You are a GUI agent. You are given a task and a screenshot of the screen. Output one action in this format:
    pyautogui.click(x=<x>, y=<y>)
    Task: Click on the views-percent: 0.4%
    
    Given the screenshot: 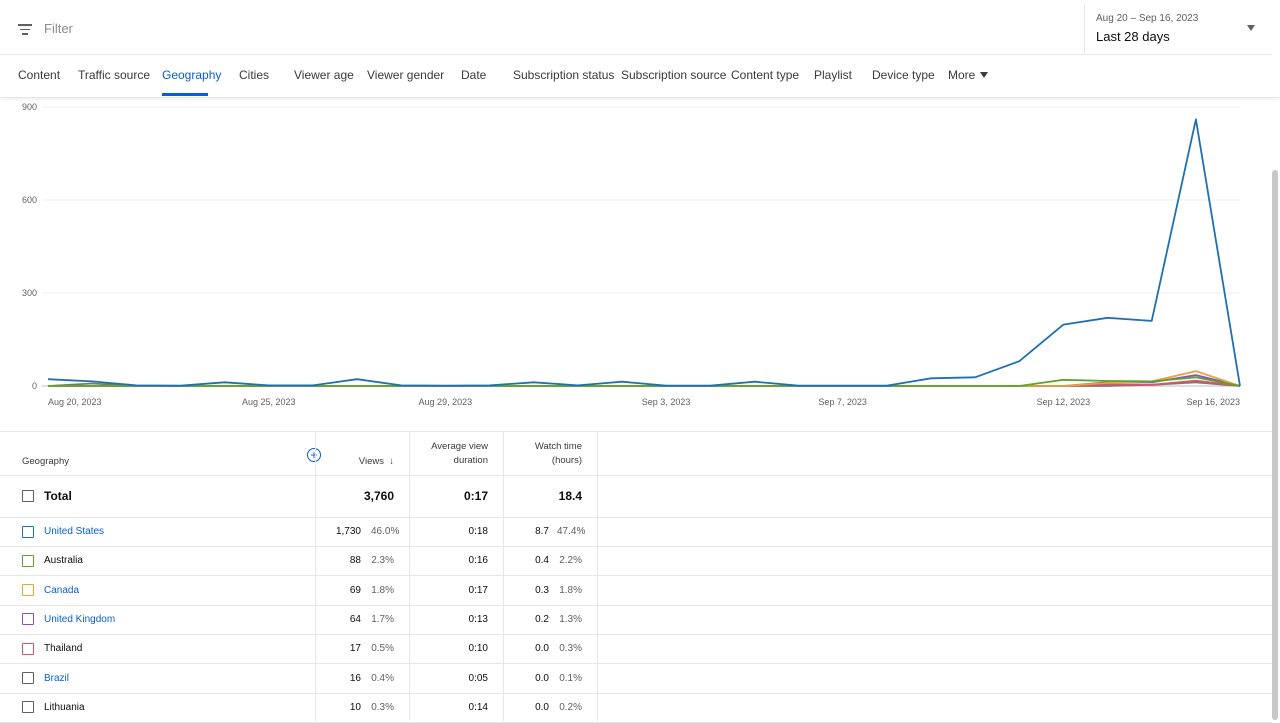 What is the action you would take?
    pyautogui.click(x=382, y=678)
    